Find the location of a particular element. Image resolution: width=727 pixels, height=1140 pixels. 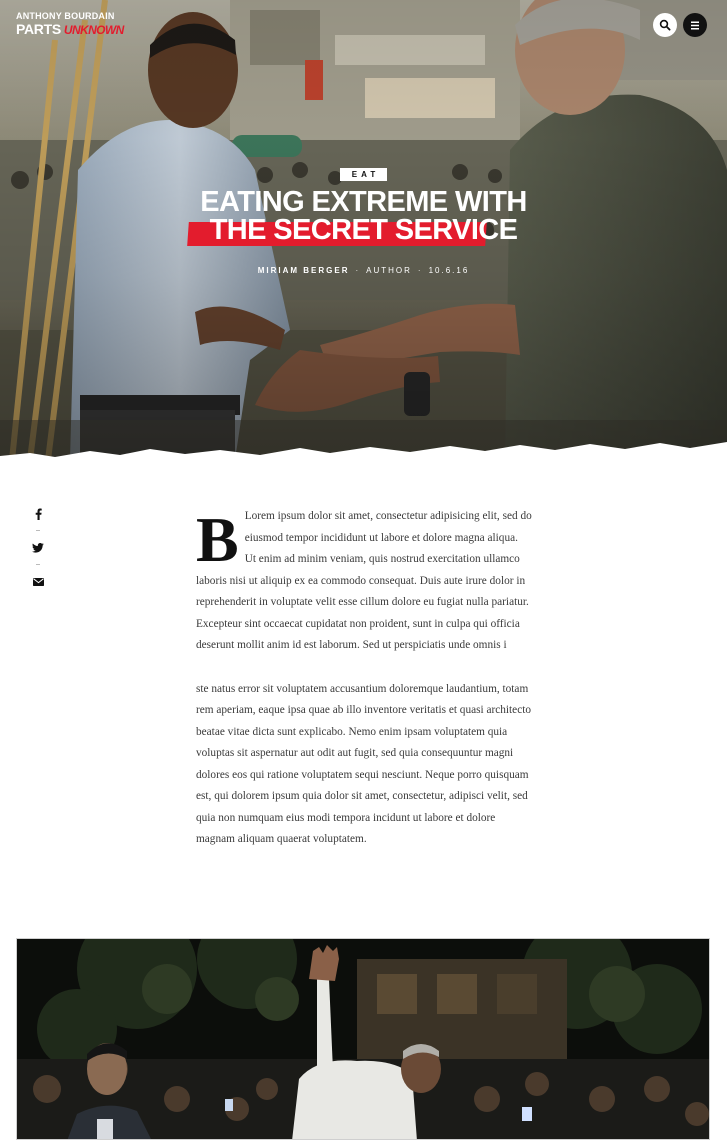

drop-cap: B is located at coordinates (217, 539).